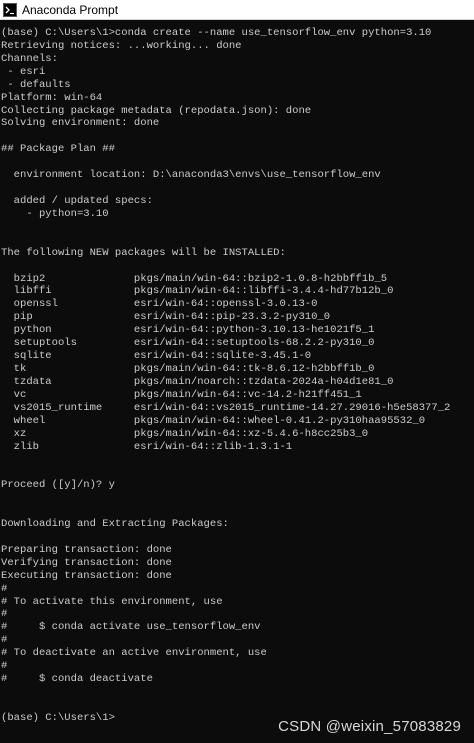  Describe the element at coordinates (77, 679) in the screenshot. I see `console-line: # $ conda deactivate` at that location.